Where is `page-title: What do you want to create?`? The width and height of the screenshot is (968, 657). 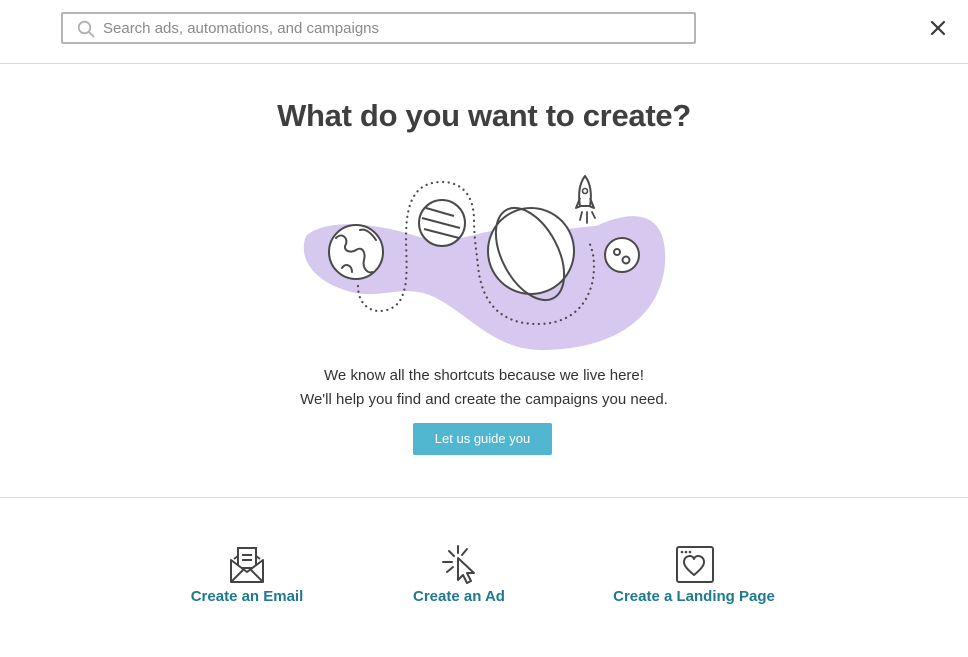 page-title: What do you want to create? is located at coordinates (484, 115).